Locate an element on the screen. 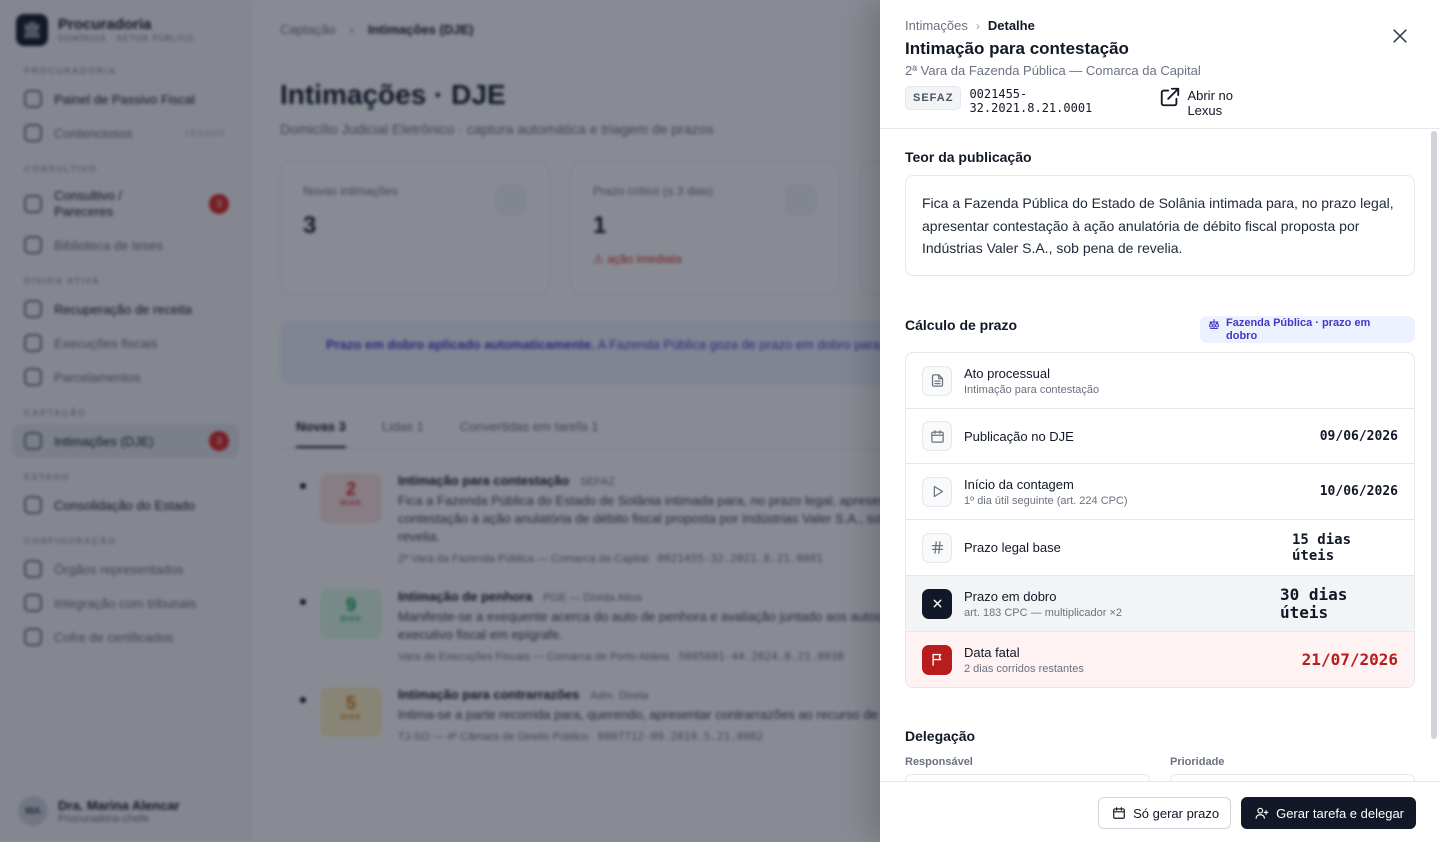  calc-label: Ato processual is located at coordinates (1007, 373).